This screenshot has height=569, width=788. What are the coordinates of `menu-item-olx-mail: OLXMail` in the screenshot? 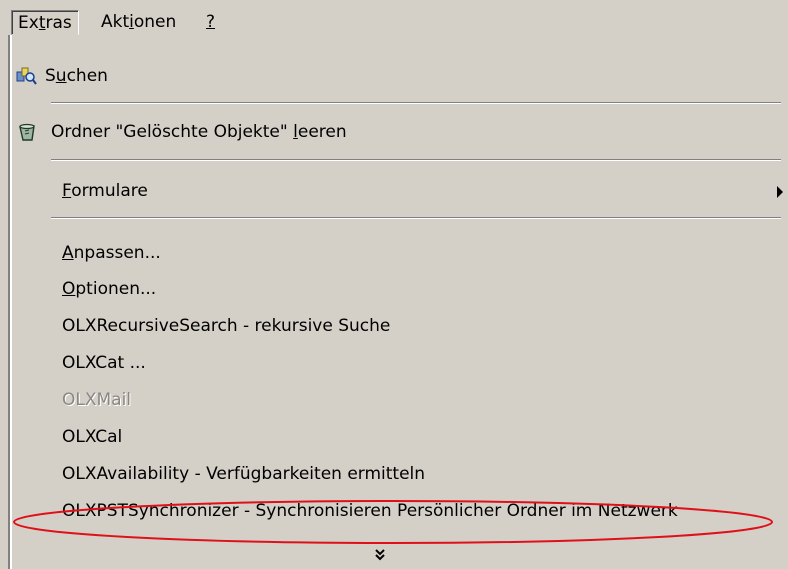 It's located at (399, 400).